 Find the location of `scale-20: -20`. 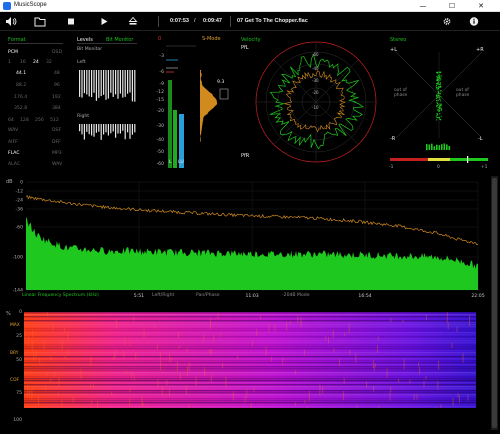

scale-20: -20 is located at coordinates (160, 111).